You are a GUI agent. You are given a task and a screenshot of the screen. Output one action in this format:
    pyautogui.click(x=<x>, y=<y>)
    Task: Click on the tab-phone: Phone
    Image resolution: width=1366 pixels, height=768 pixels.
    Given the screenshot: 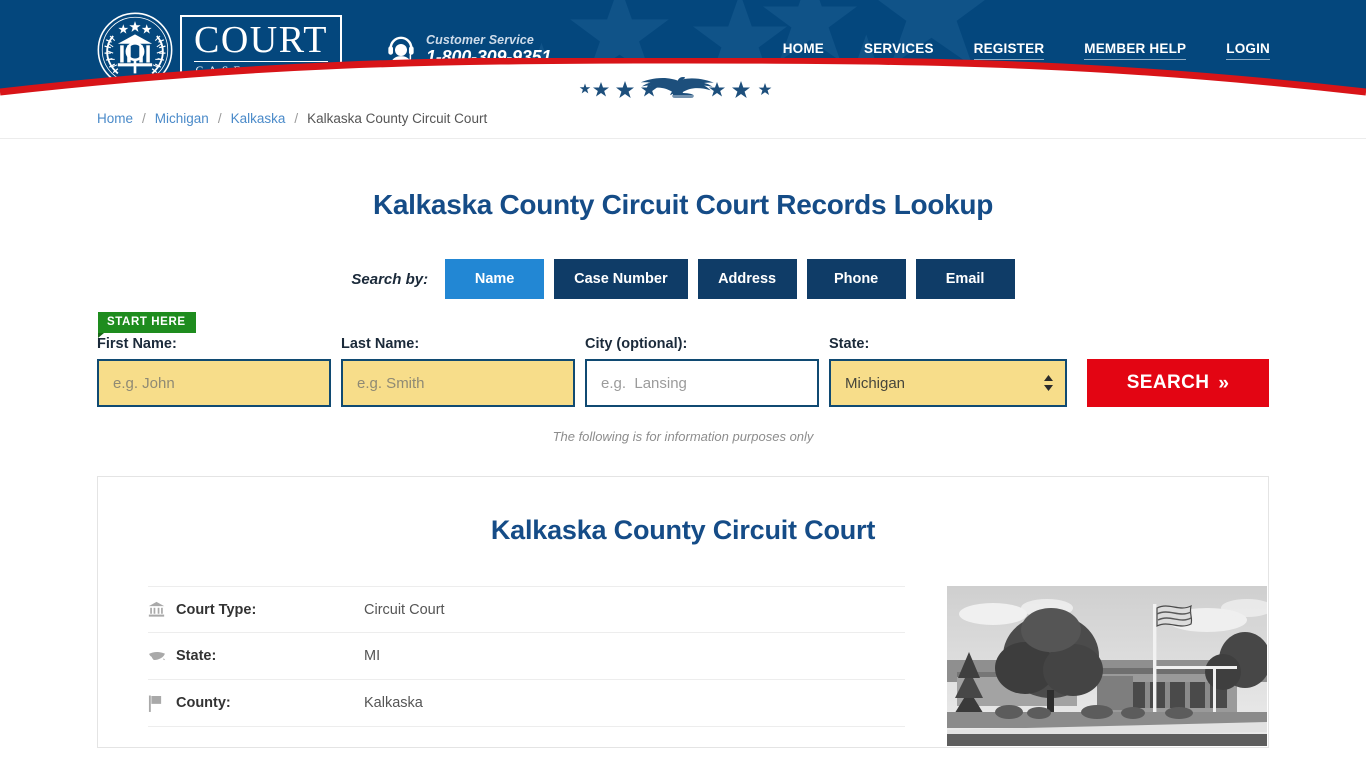 What is the action you would take?
    pyautogui.click(x=856, y=279)
    